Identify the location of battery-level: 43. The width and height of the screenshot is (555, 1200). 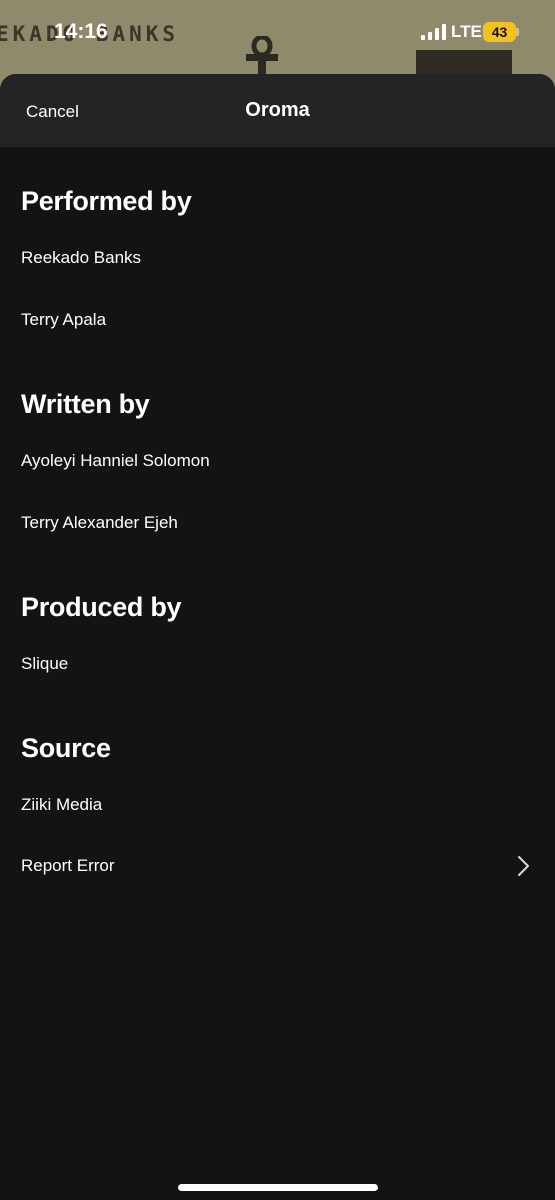
(499, 32).